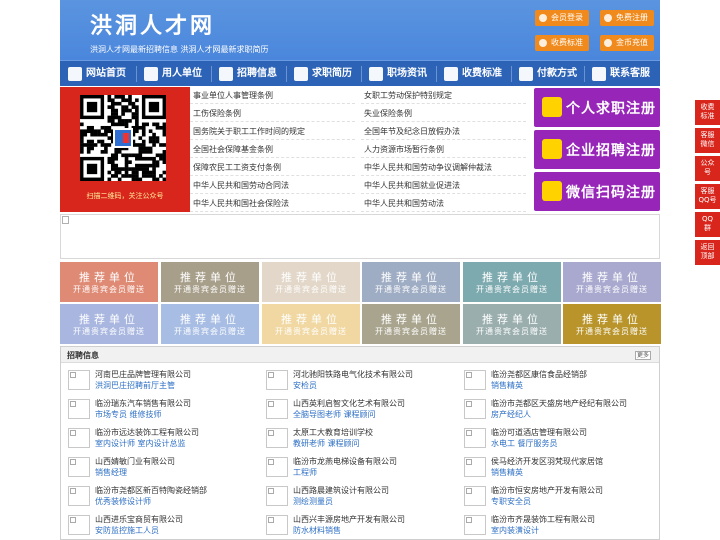 The height and width of the screenshot is (540, 720). I want to click on company-name: 太原工大教育培训学校, so click(333, 432).